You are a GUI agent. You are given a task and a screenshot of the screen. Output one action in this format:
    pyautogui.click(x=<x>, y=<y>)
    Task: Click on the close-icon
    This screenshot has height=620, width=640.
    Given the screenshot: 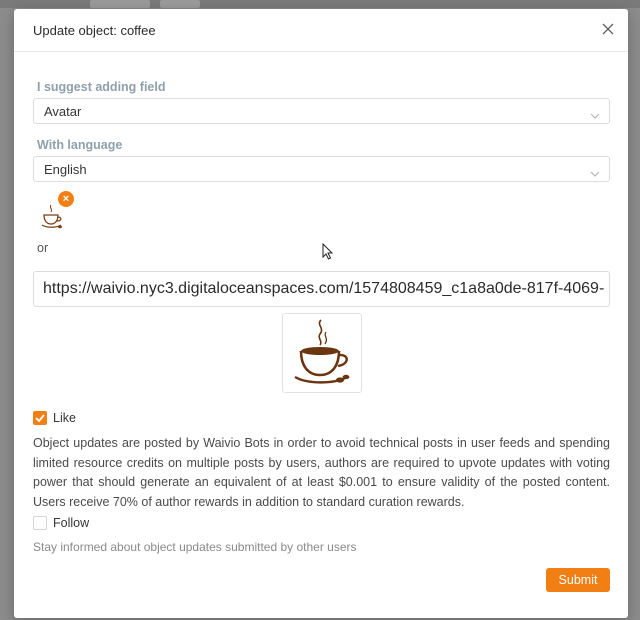 What is the action you would take?
    pyautogui.click(x=608, y=29)
    